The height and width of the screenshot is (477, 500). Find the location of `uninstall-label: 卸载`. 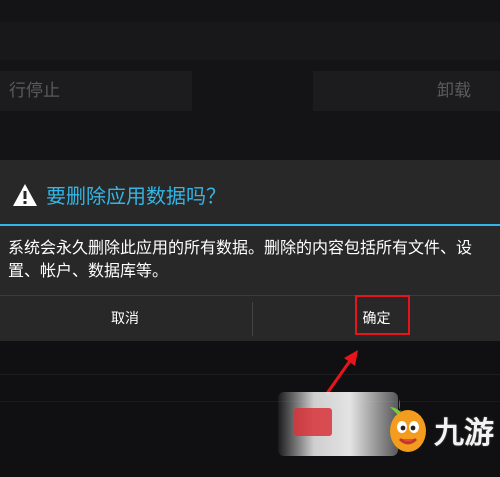

uninstall-label: 卸载 is located at coordinates (454, 91).